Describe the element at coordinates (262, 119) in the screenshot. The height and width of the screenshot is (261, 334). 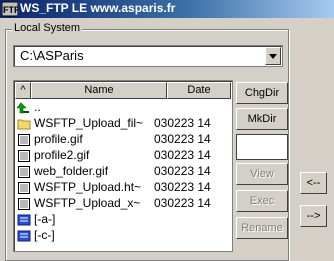
I see `mkdir-button: MkDir` at that location.